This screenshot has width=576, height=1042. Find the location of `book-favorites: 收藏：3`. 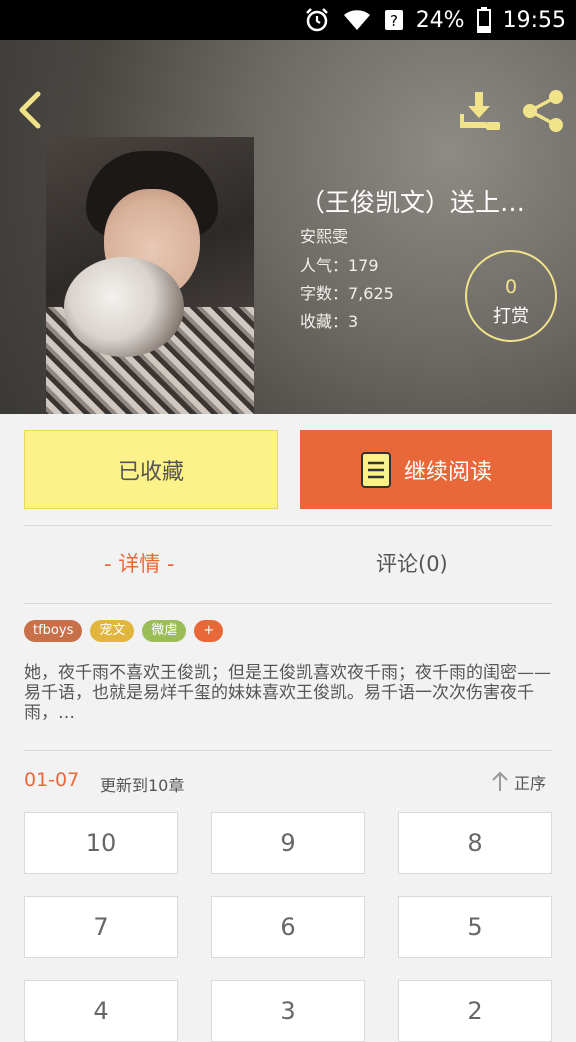

book-favorites: 收藏：3 is located at coordinates (329, 321).